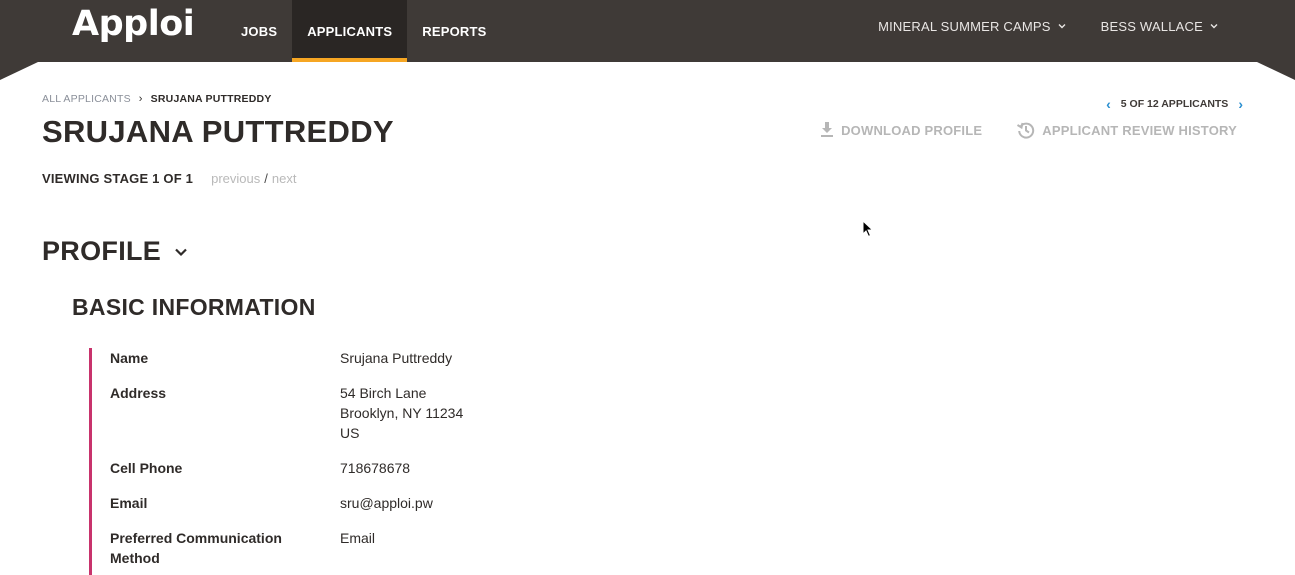  I want to click on profile-section-toggle: PROFILE, so click(115, 251).